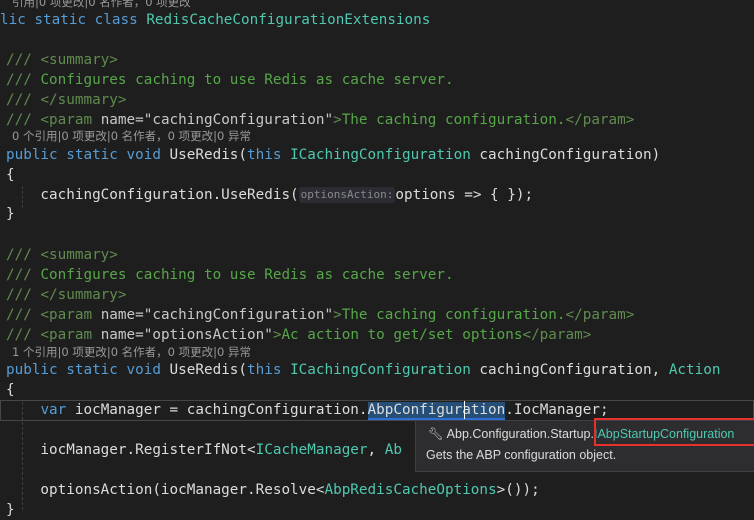 The height and width of the screenshot is (520, 754). I want to click on code-token: optionsAction(iocManager.Resolve<, so click(165, 490).